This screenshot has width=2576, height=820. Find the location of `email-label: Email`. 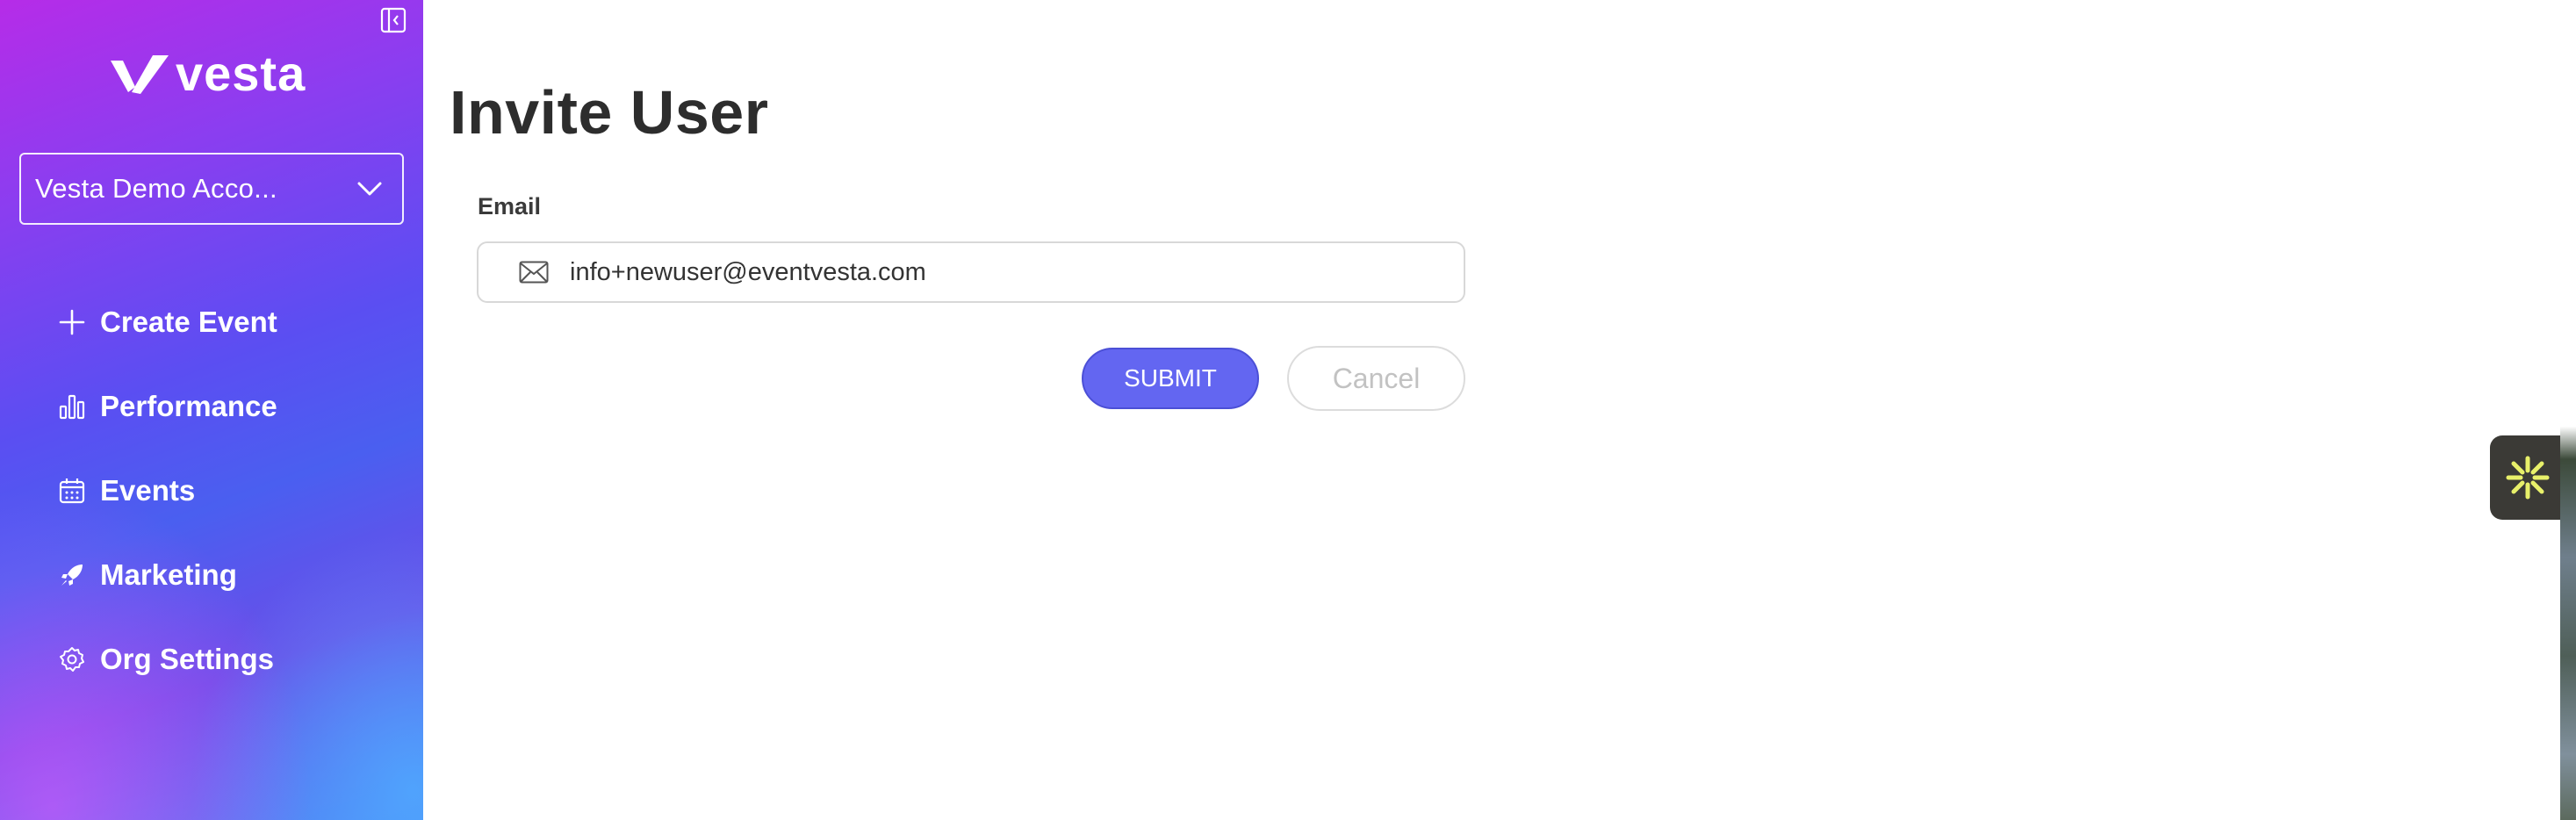

email-label: Email is located at coordinates (510, 206).